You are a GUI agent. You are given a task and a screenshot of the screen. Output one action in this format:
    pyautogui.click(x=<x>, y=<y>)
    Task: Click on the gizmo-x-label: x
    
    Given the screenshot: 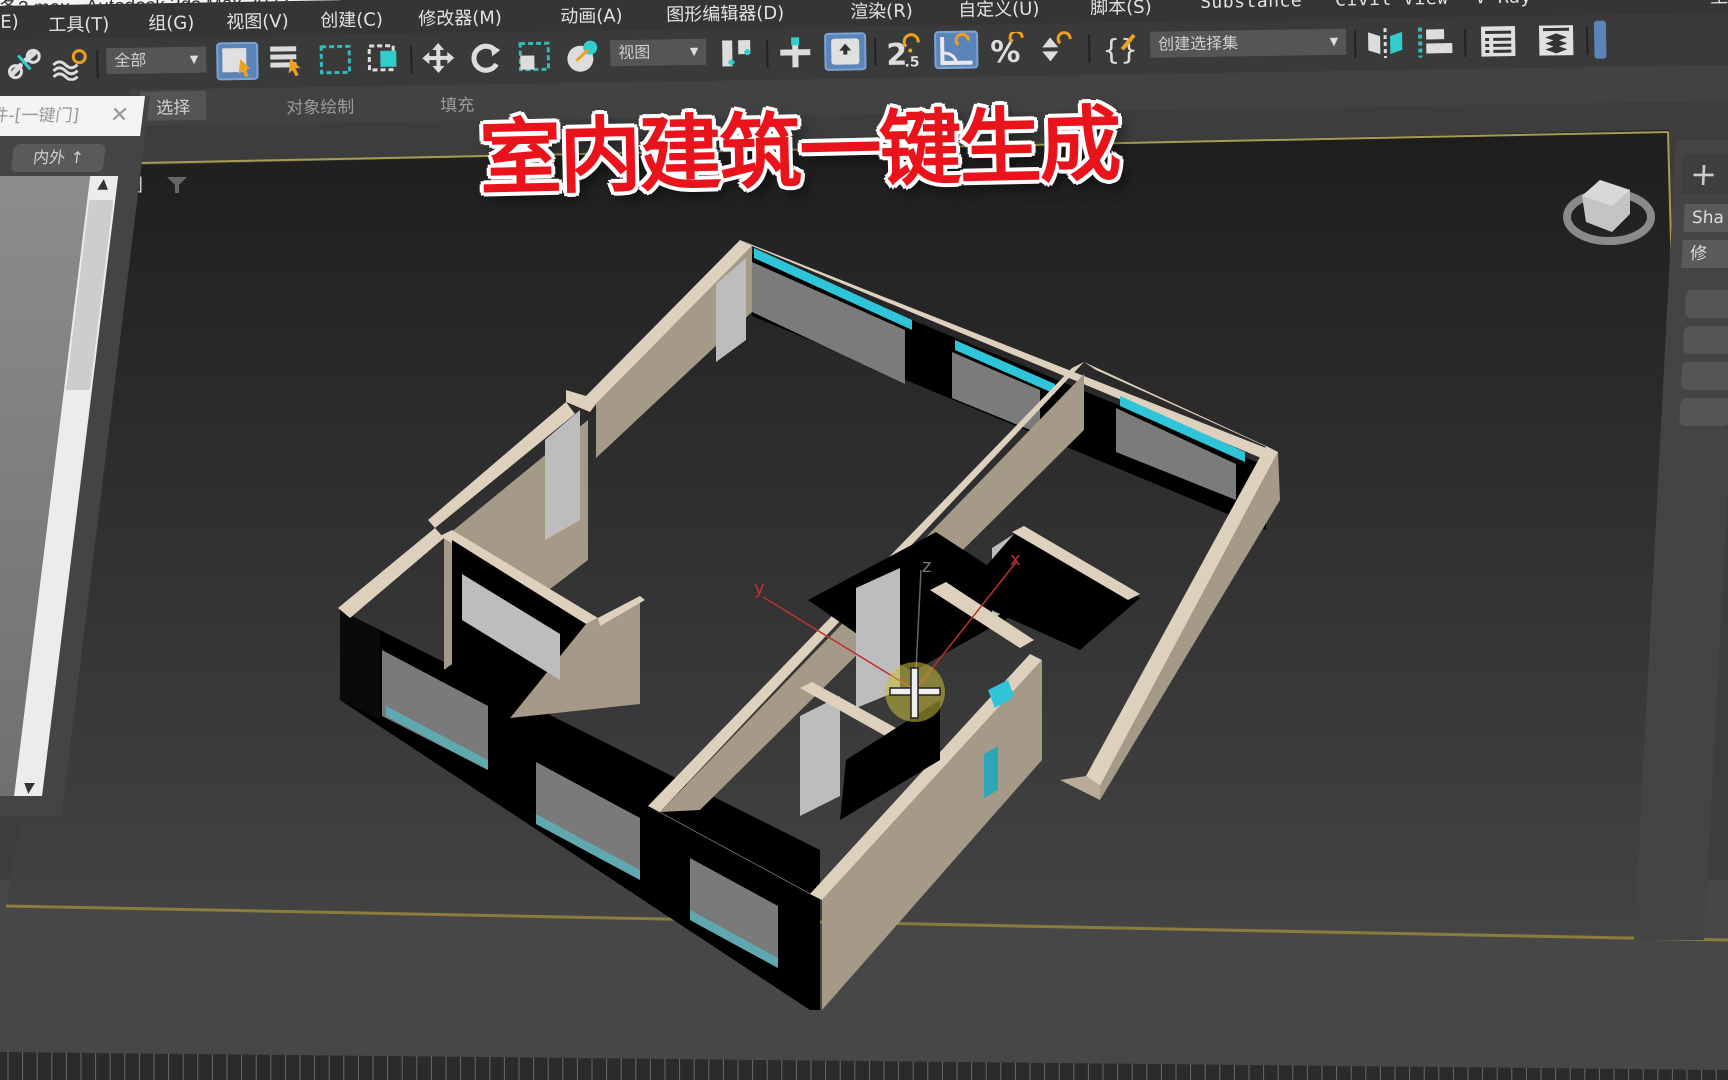 What is the action you would take?
    pyautogui.click(x=1015, y=559)
    